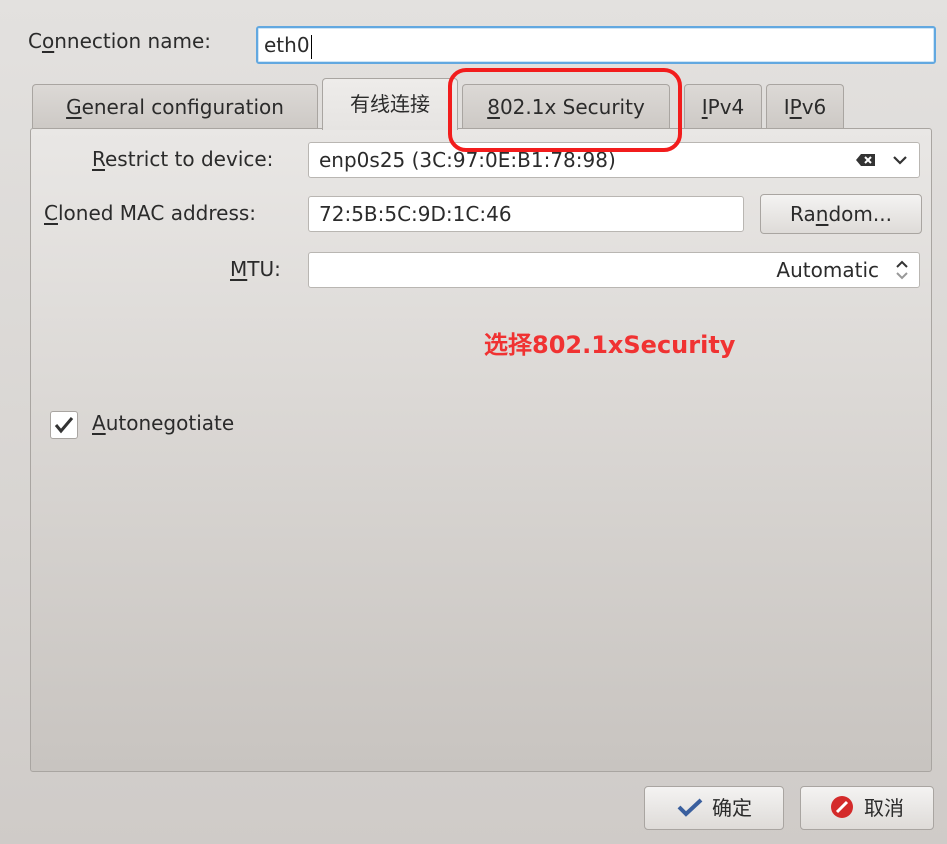 Image resolution: width=947 pixels, height=844 pixels. What do you see at coordinates (805, 106) in the screenshot?
I see `tab-ipv6: IPv6` at bounding box center [805, 106].